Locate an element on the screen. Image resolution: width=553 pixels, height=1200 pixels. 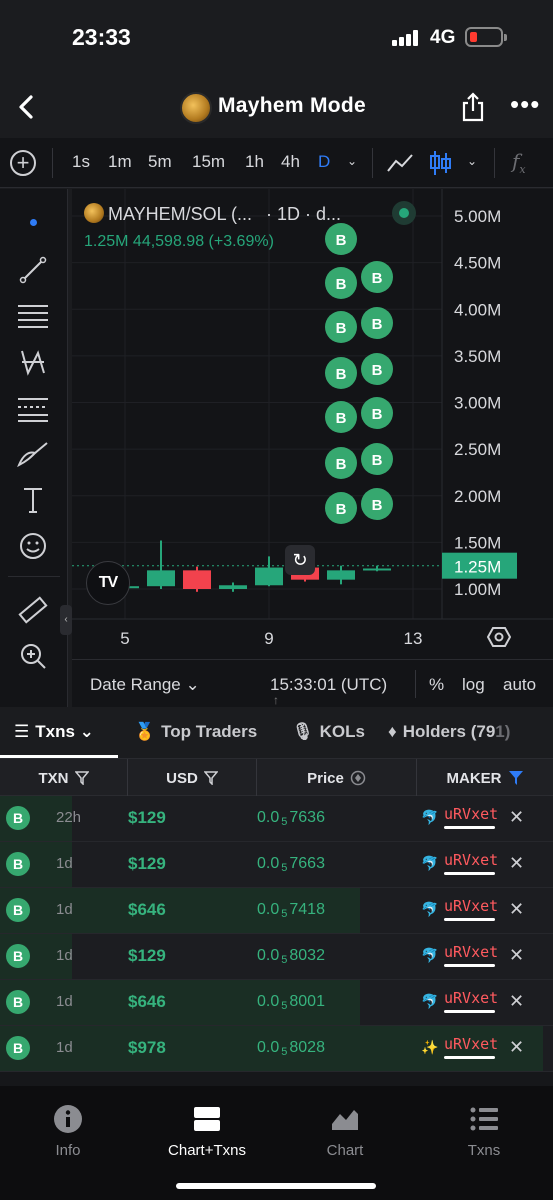
auto-toggle: auto is located at coordinates (519, 685).